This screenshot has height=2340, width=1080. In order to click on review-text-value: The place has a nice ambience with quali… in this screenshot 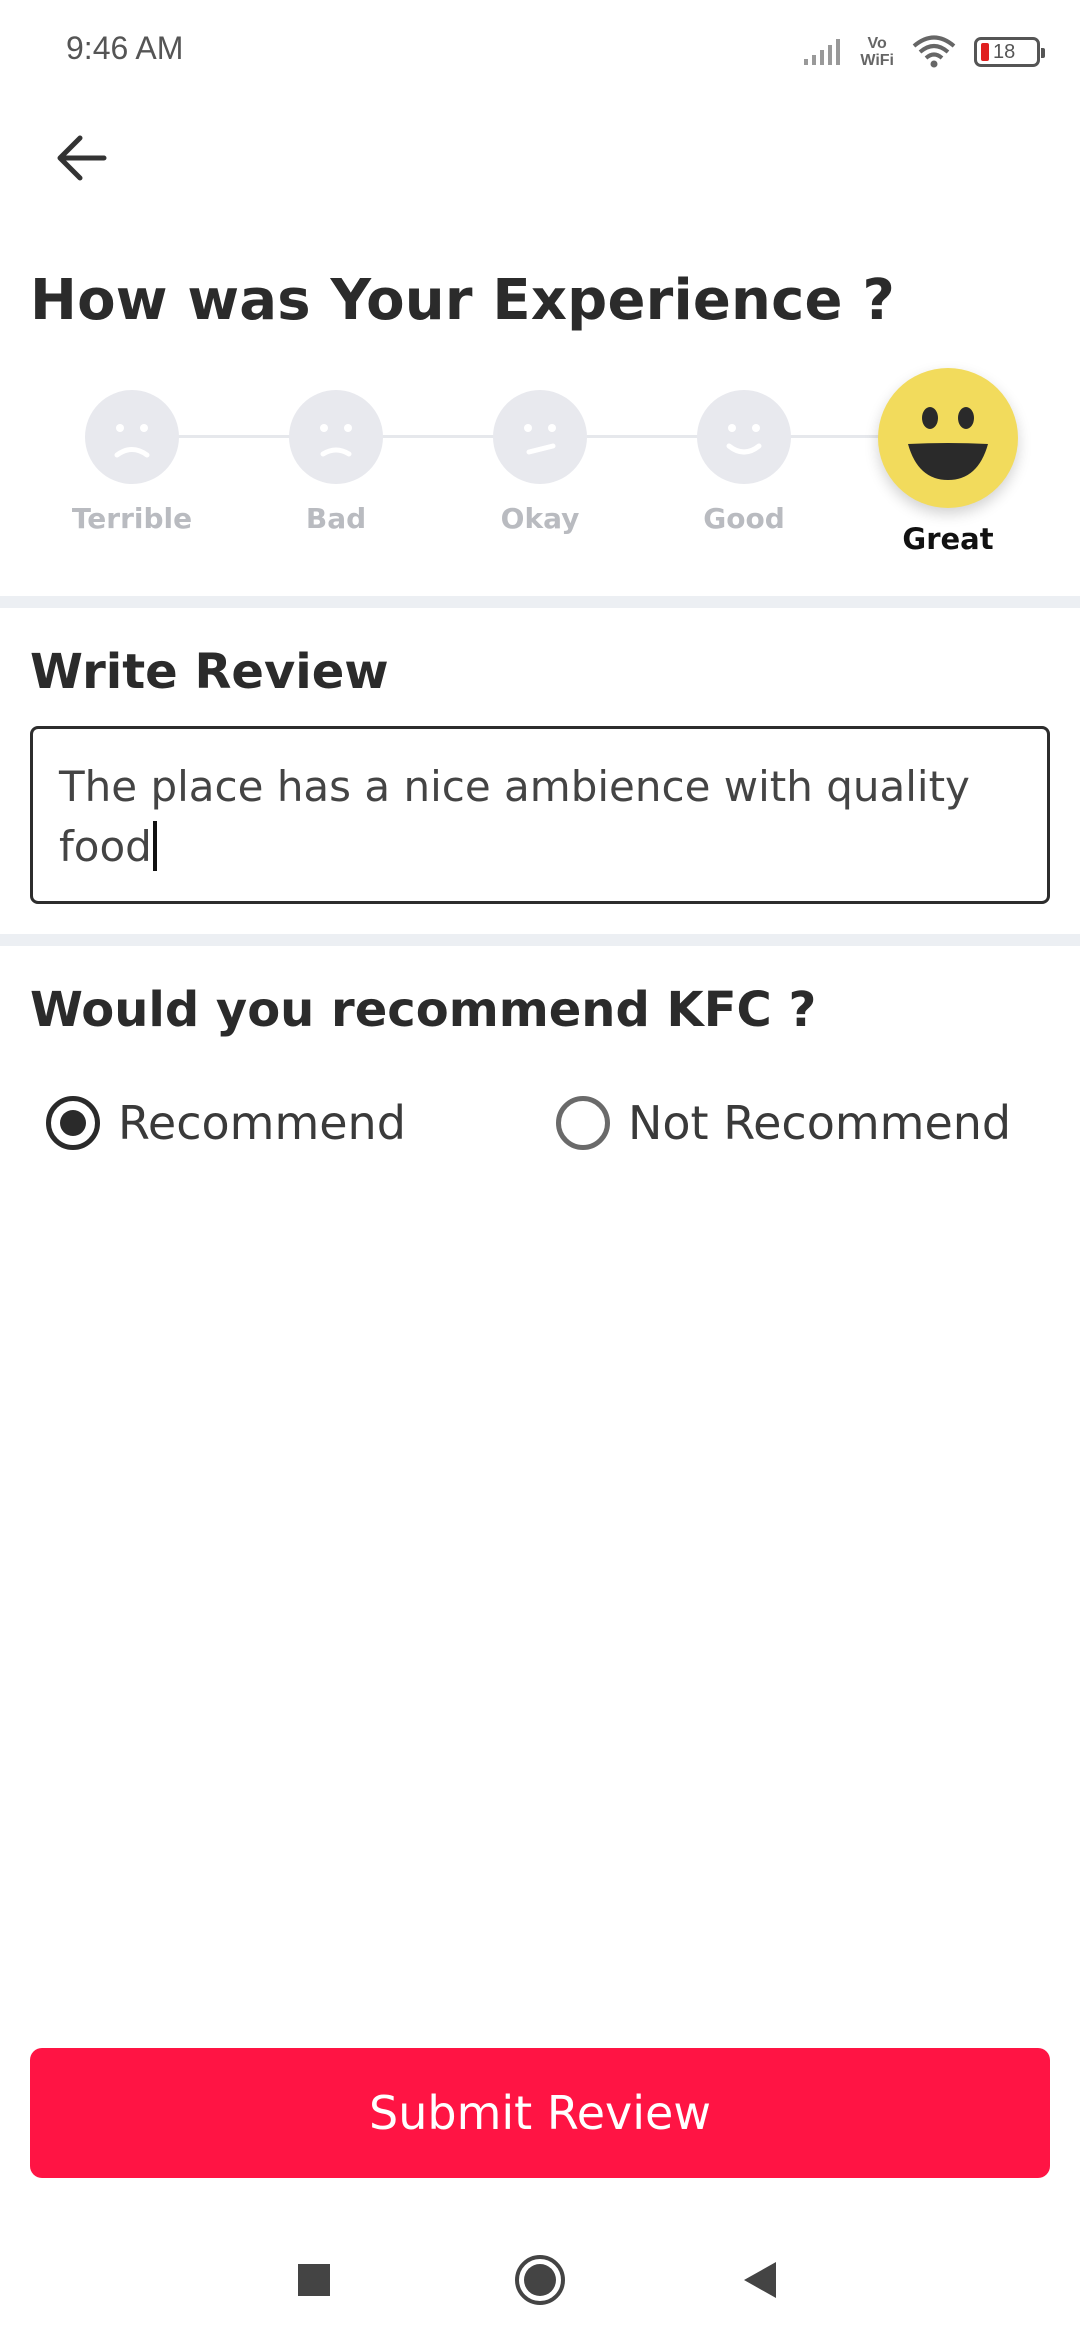, I will do `click(514, 816)`.